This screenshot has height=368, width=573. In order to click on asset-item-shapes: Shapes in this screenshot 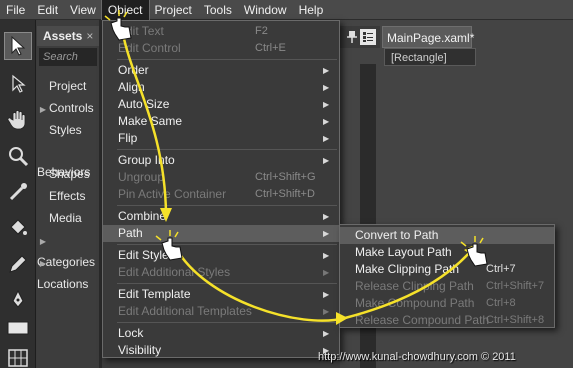, I will do `click(68, 174)`.